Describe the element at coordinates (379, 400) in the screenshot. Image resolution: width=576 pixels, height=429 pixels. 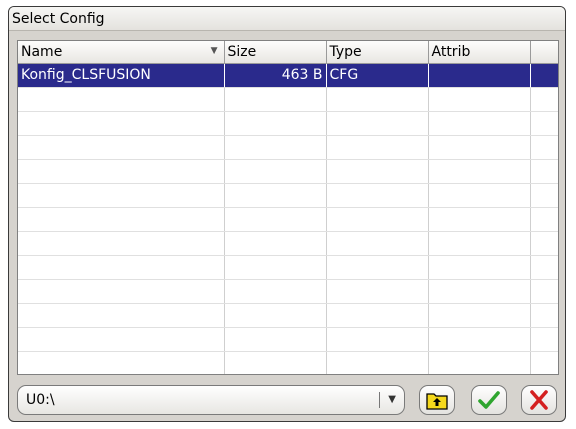
I see `combobox-separator` at that location.